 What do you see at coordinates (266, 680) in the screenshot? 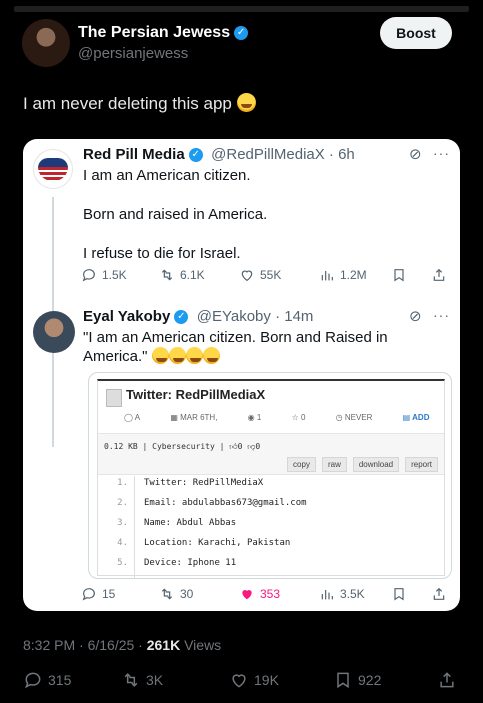
I see `like-count: 19K` at bounding box center [266, 680].